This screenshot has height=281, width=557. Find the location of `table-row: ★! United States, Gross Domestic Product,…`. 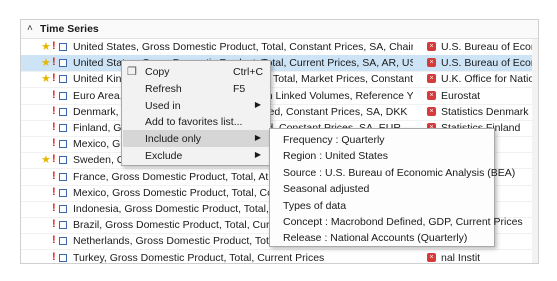

table-row: ★! United States, Gross Domestic Product,… is located at coordinates (279, 47).